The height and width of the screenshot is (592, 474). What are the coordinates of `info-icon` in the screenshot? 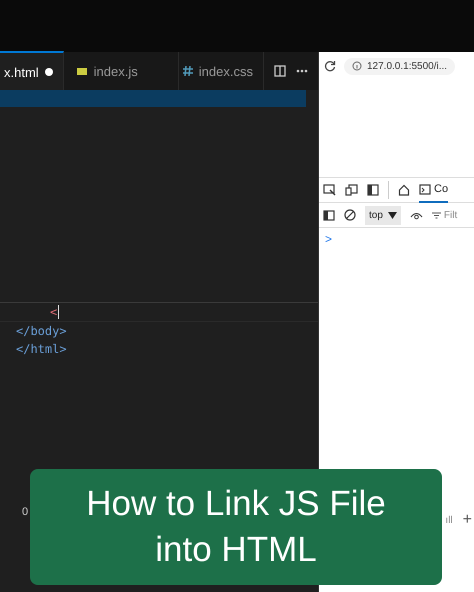 It's located at (357, 66).